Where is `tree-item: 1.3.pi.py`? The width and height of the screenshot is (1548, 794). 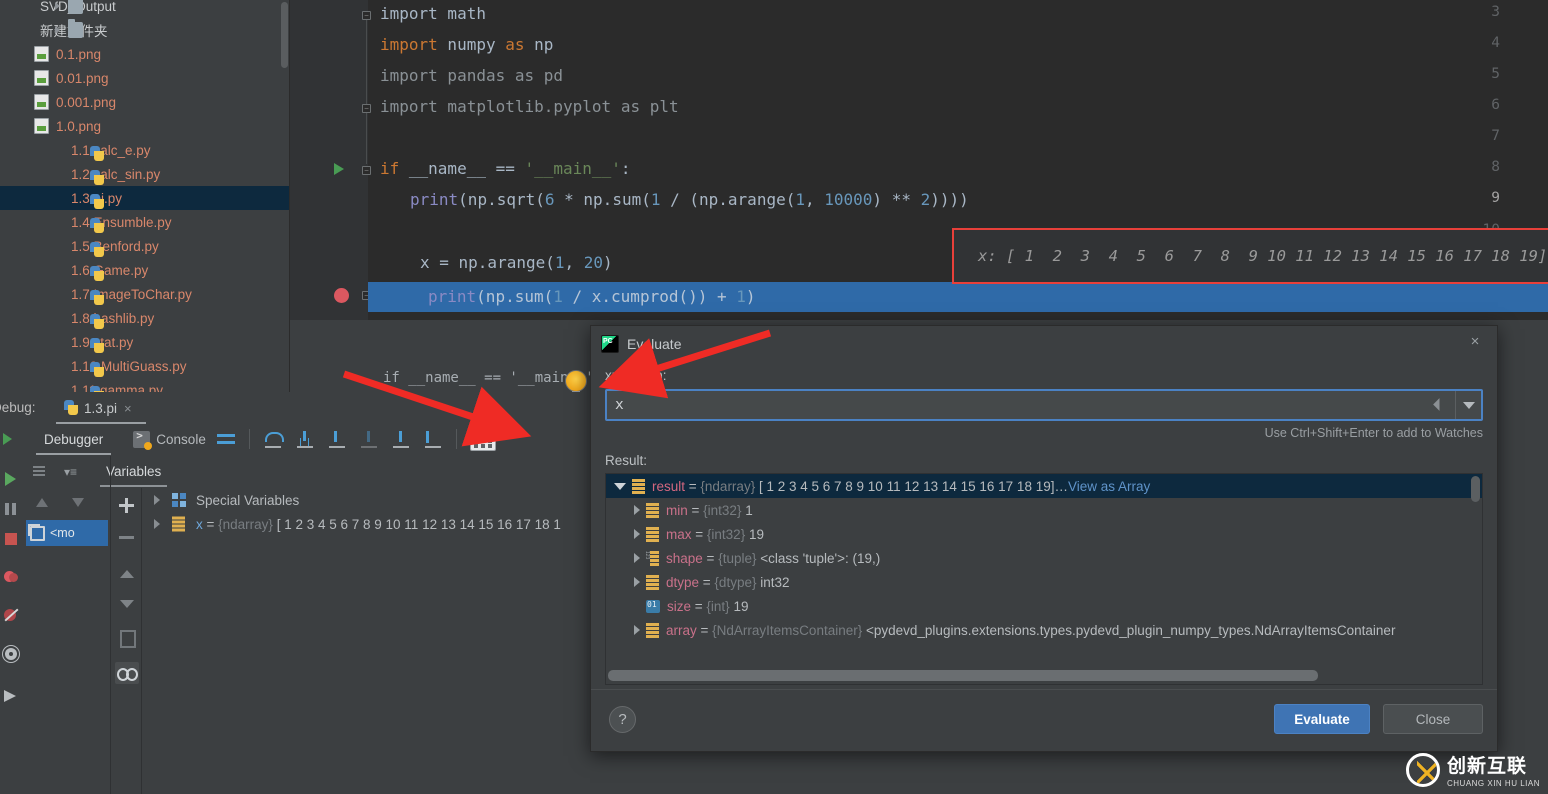
tree-item: 1.3.pi.py is located at coordinates (145, 198).